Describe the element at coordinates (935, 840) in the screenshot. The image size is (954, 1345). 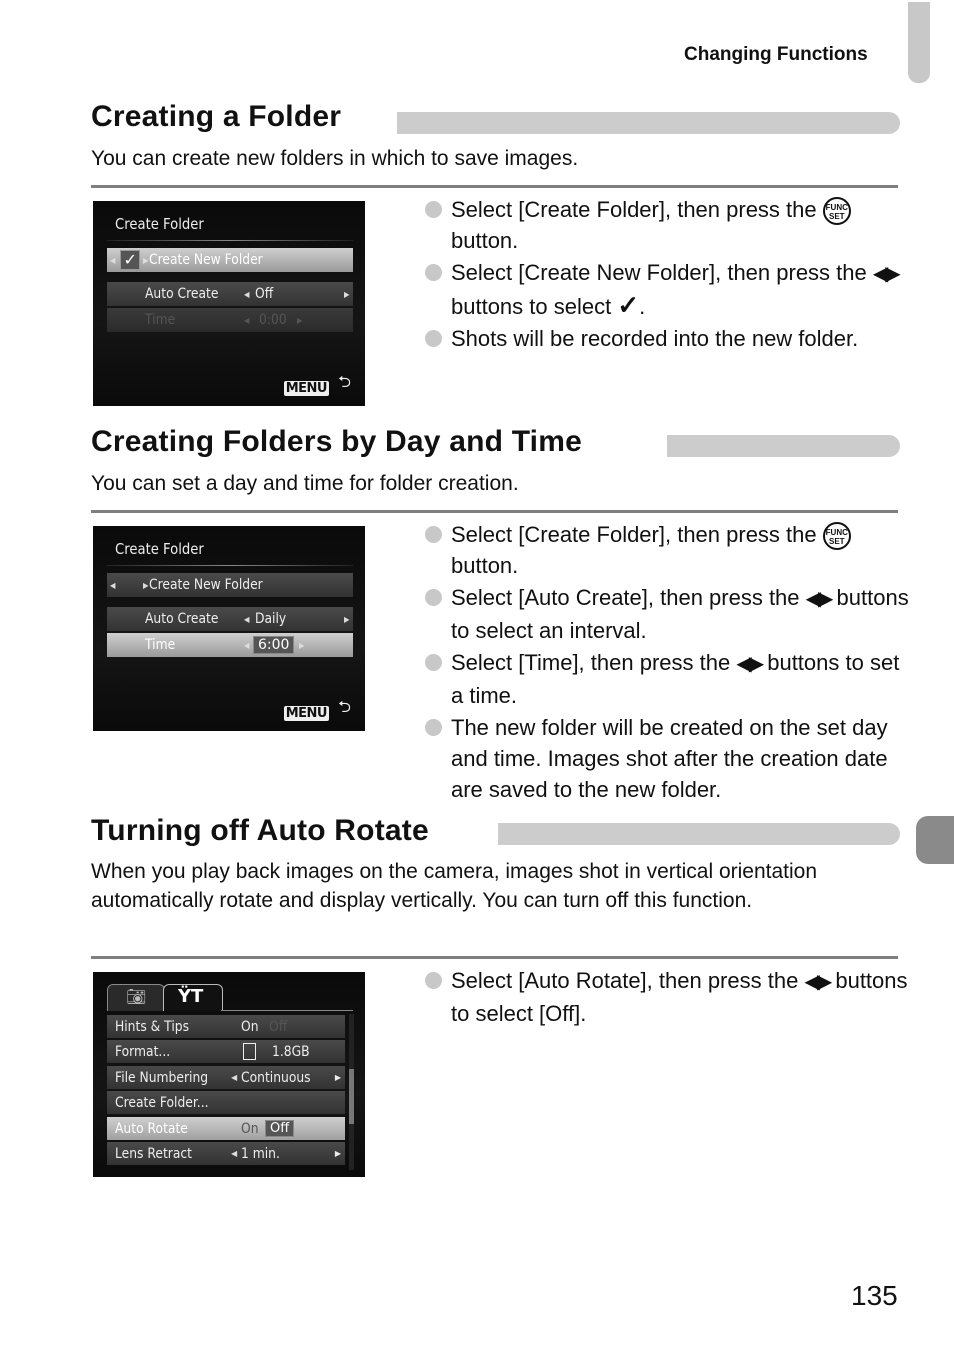
I see `chapter-index-tab` at that location.